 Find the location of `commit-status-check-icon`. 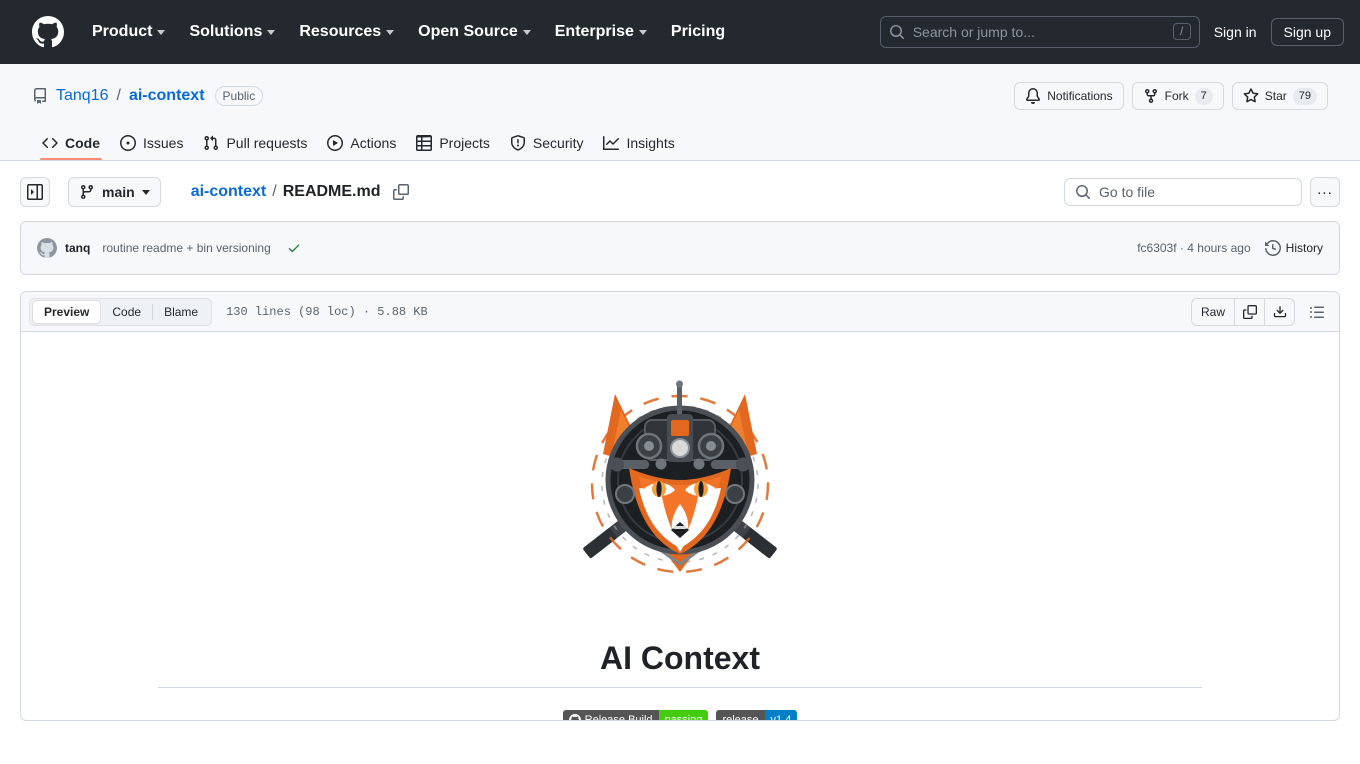

commit-status-check-icon is located at coordinates (294, 248).